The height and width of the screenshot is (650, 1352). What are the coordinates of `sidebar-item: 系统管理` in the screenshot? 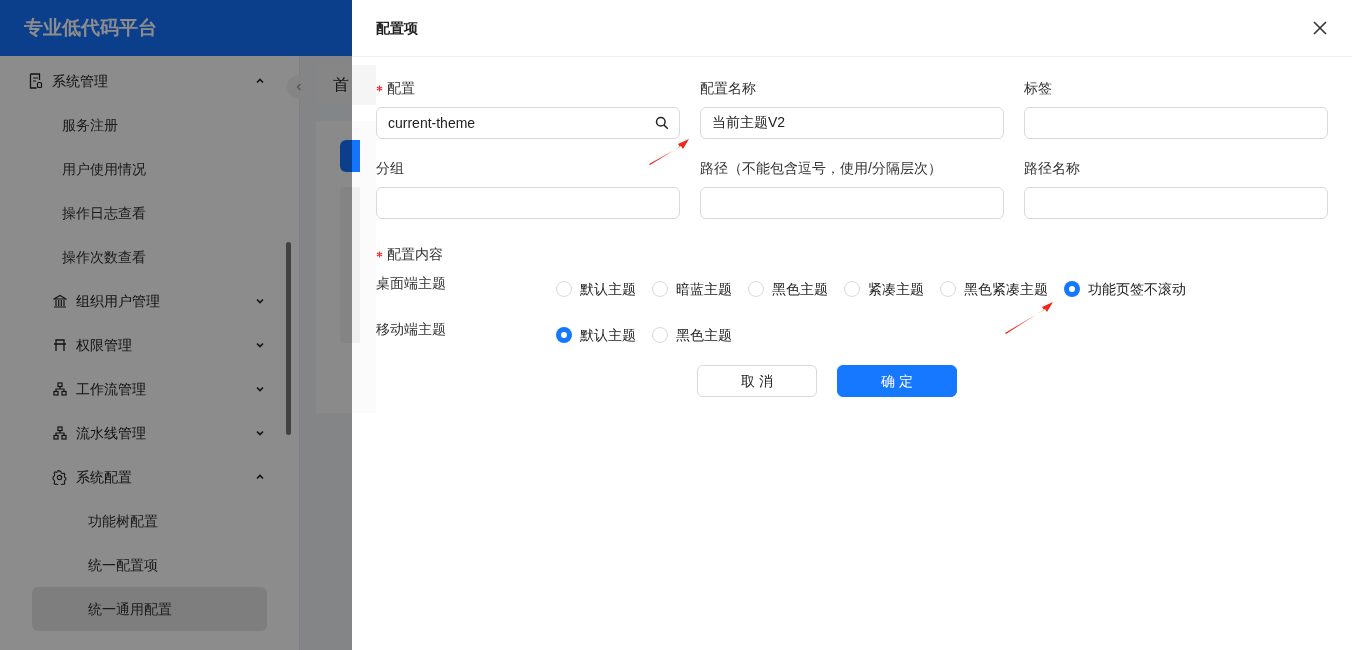 It's located at (147, 81).